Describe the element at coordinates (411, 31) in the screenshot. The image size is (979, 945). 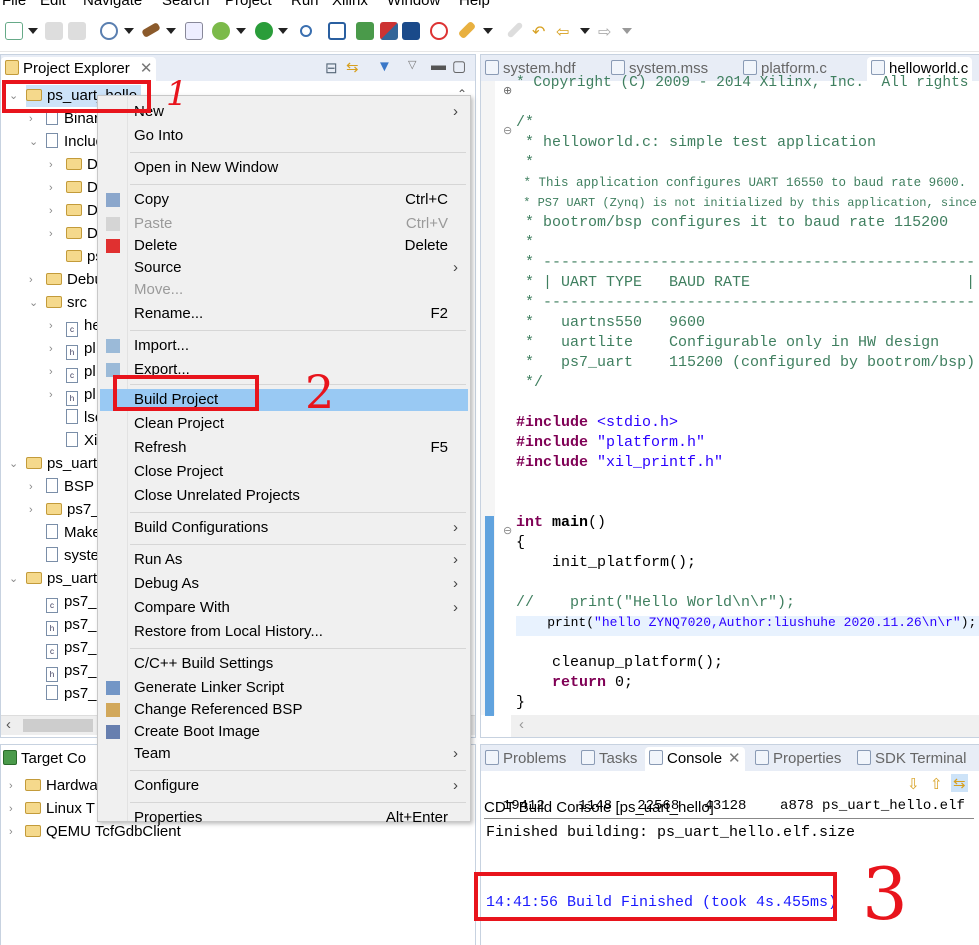
I see `console-icon` at that location.